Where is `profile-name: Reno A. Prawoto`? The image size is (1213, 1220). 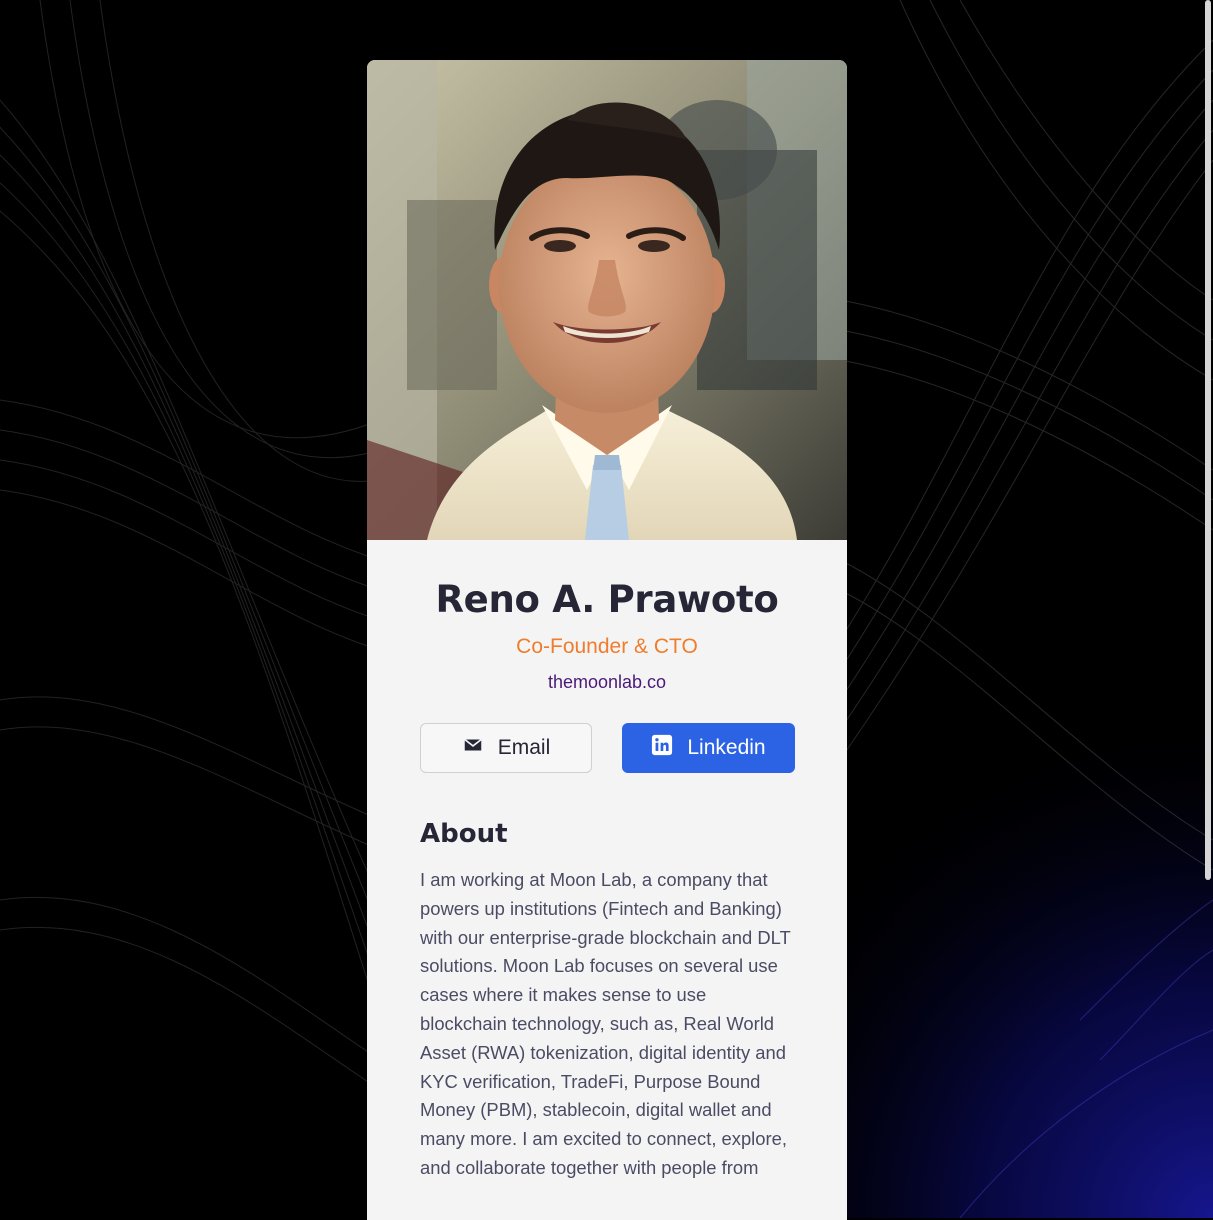
profile-name: Reno A. Prawoto is located at coordinates (607, 599).